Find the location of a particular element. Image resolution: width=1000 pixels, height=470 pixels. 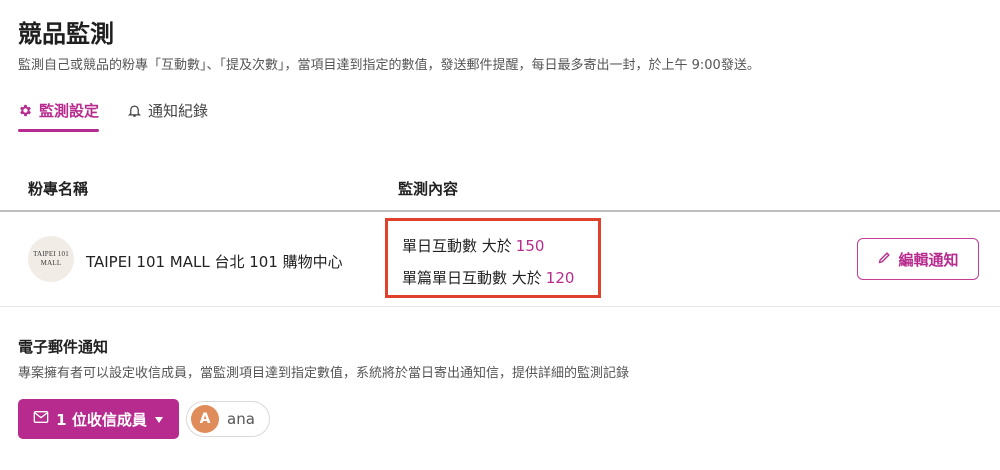

bell-icon is located at coordinates (134, 110).